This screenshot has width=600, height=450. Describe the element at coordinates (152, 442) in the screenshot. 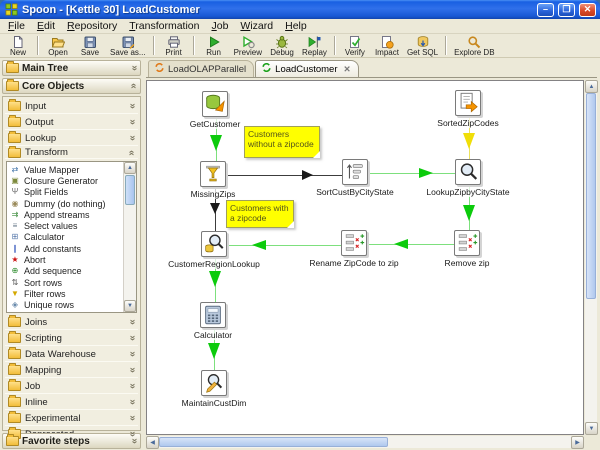

I see `scroll-left-icon: ◀` at that location.